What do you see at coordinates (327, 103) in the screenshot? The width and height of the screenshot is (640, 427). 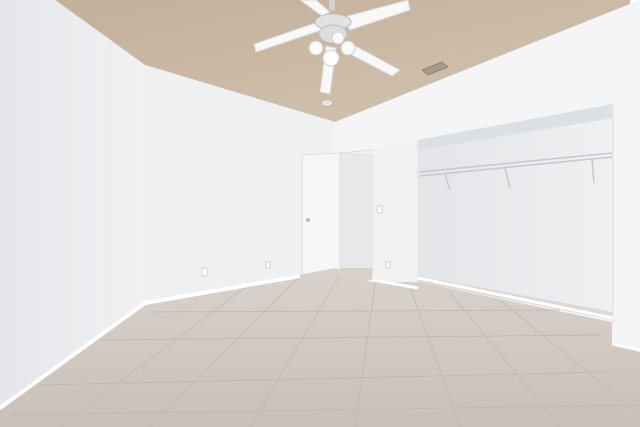 I see `smoke-detector-icon` at bounding box center [327, 103].